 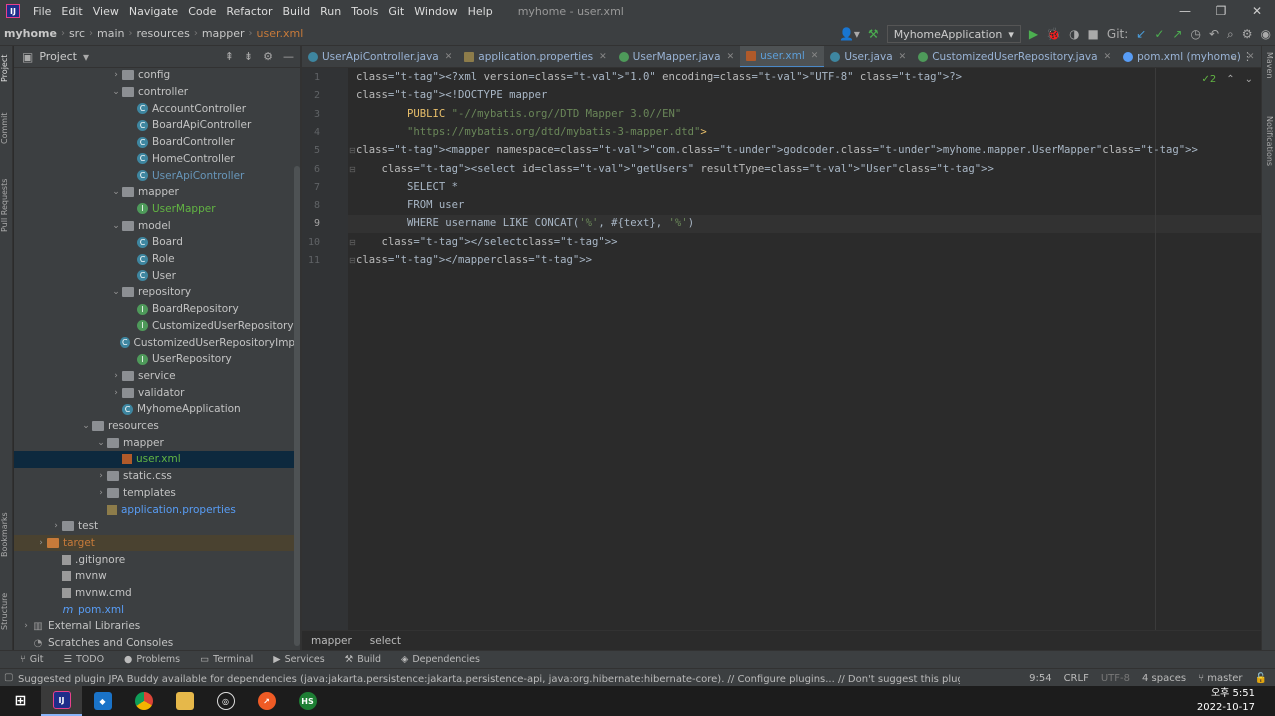 What do you see at coordinates (156, 275) in the screenshot?
I see `tree-node-user: C User` at bounding box center [156, 275].